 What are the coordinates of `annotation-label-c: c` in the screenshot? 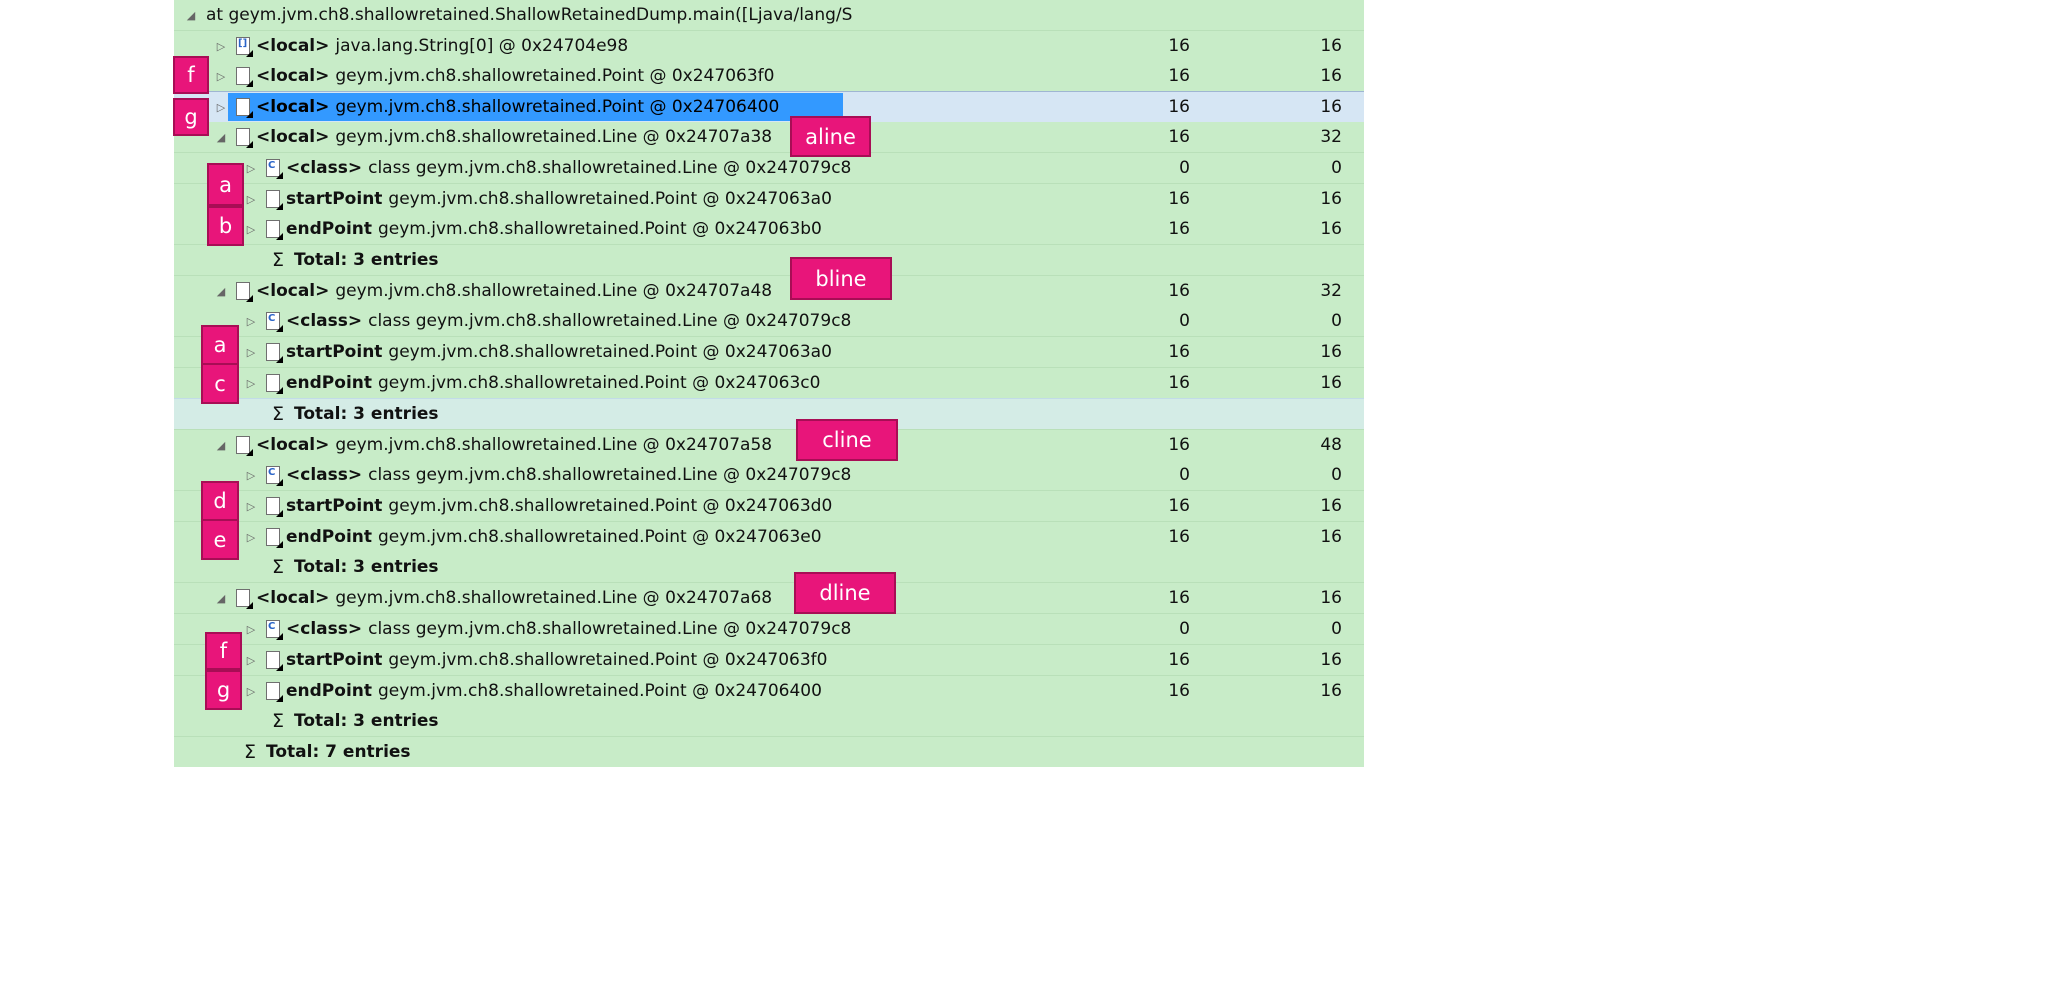 It's located at (220, 383).